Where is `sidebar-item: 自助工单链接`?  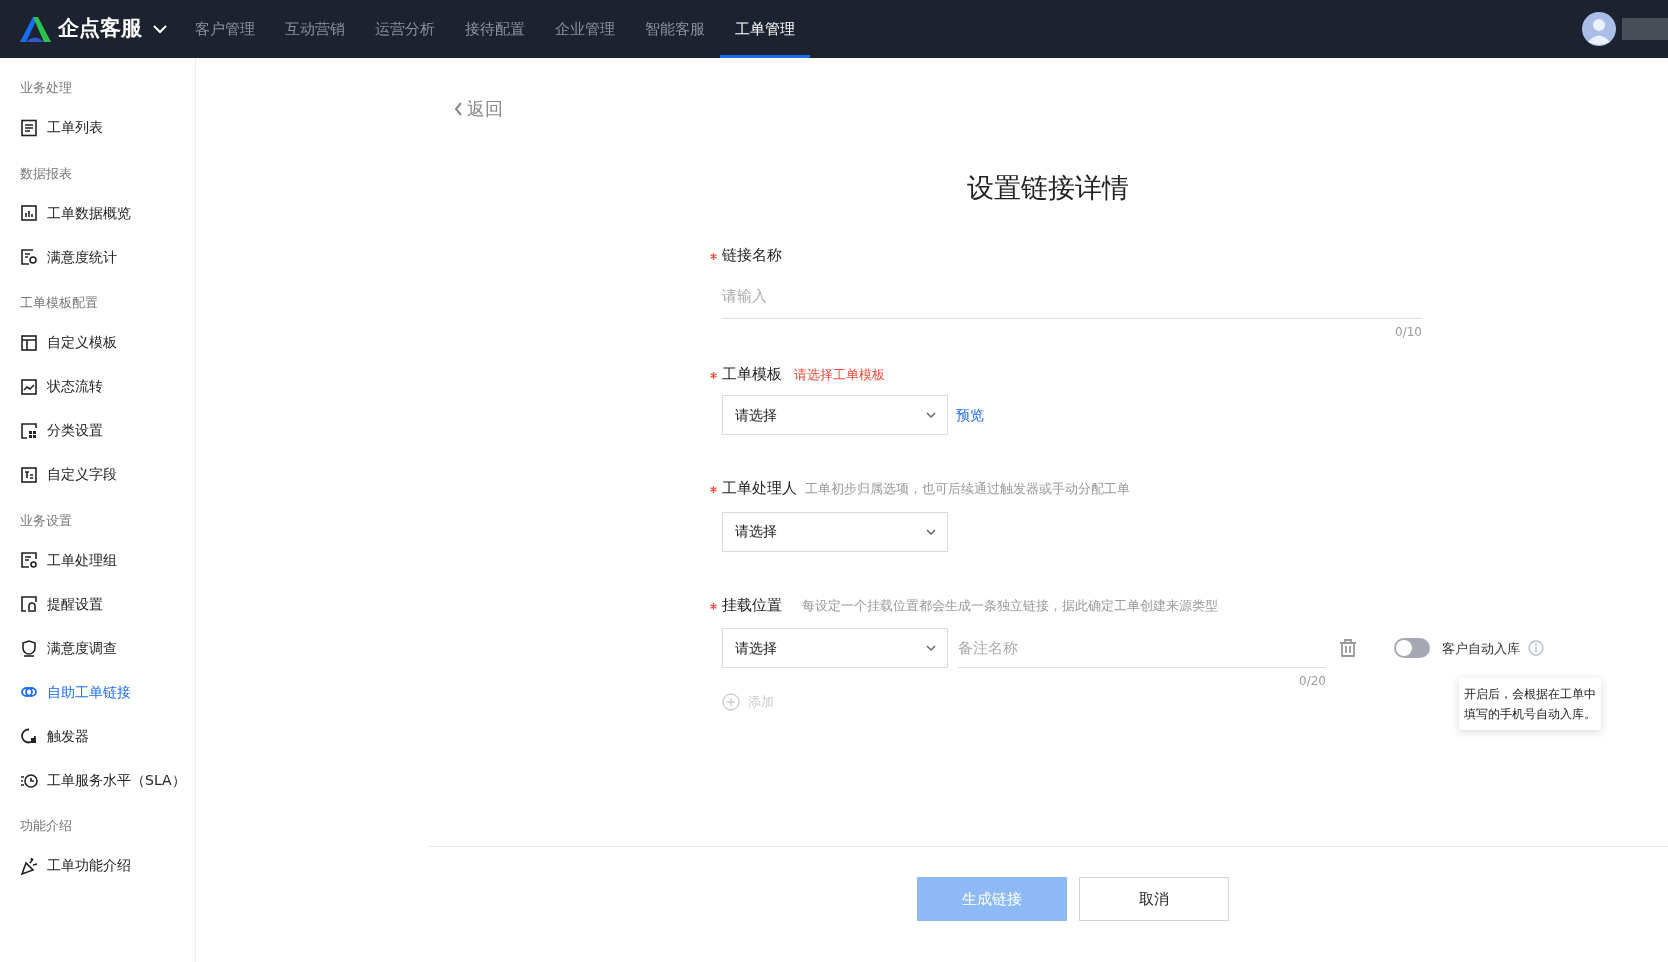
sidebar-item: 自助工单链接 is located at coordinates (107, 692).